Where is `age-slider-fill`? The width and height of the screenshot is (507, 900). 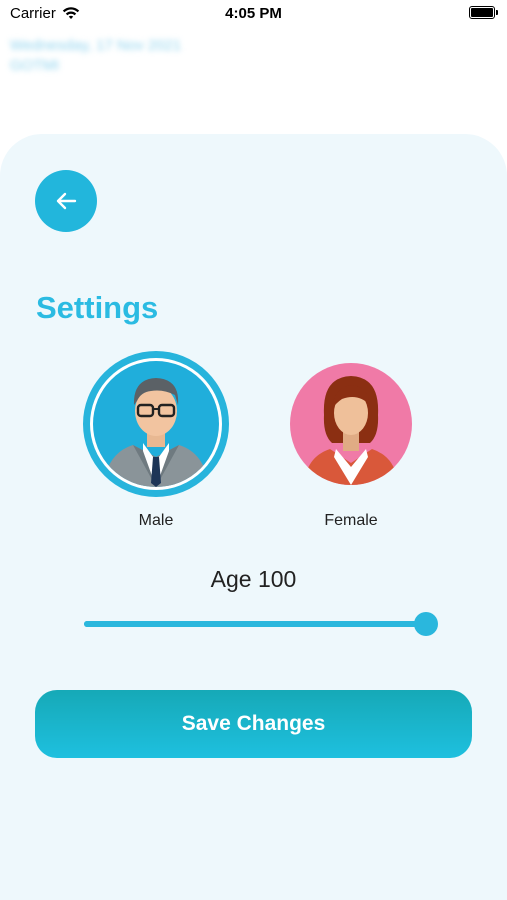
age-slider-fill is located at coordinates (255, 624).